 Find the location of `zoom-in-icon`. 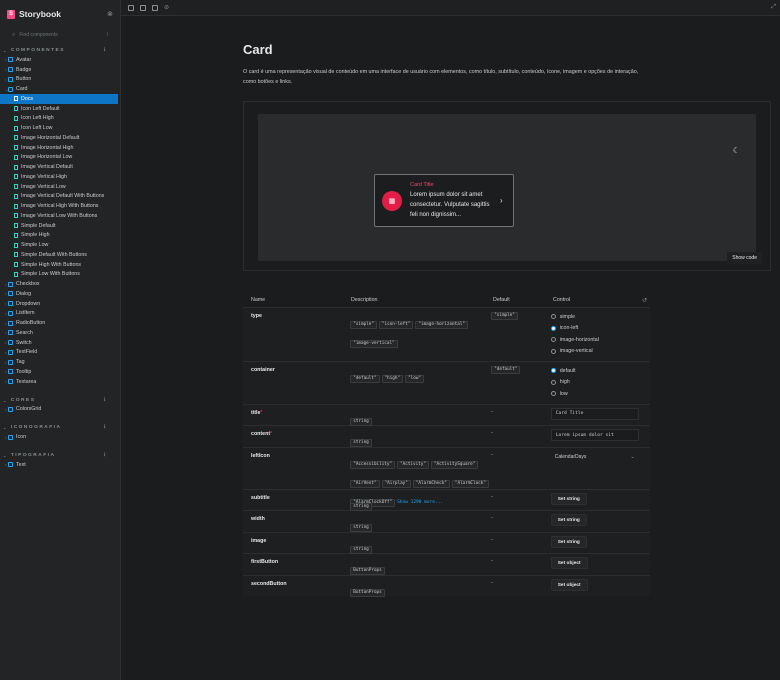

zoom-in-icon is located at coordinates (131, 7).